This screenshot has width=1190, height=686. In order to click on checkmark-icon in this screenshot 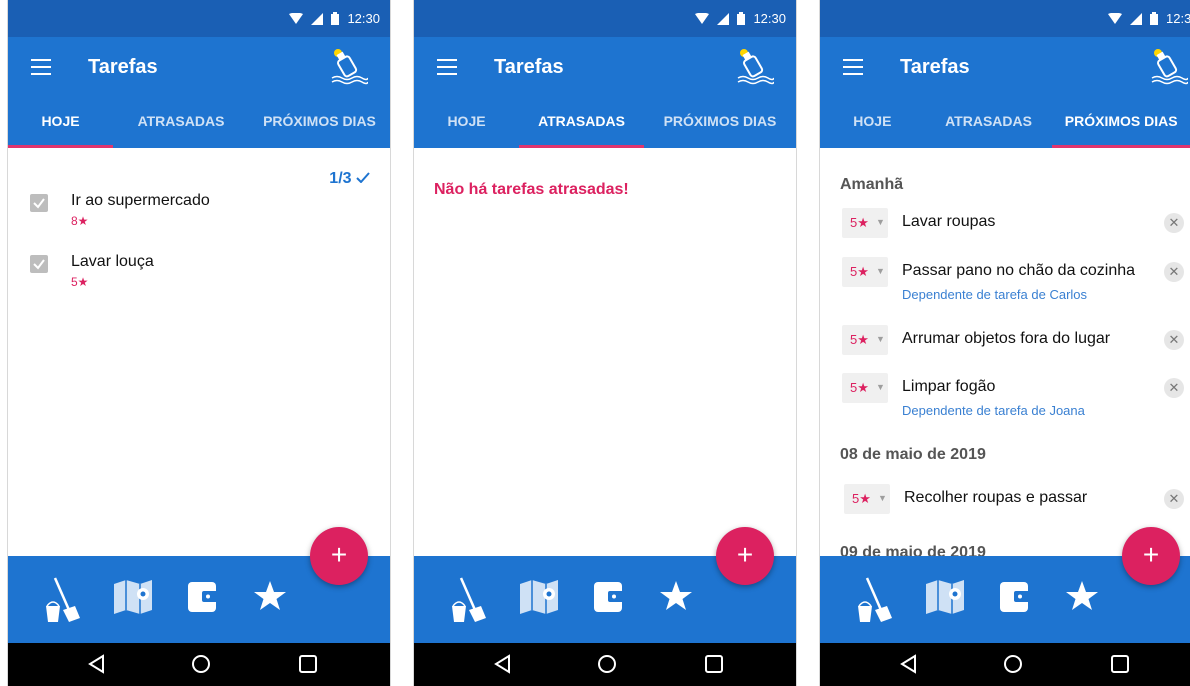, I will do `click(39, 264)`.